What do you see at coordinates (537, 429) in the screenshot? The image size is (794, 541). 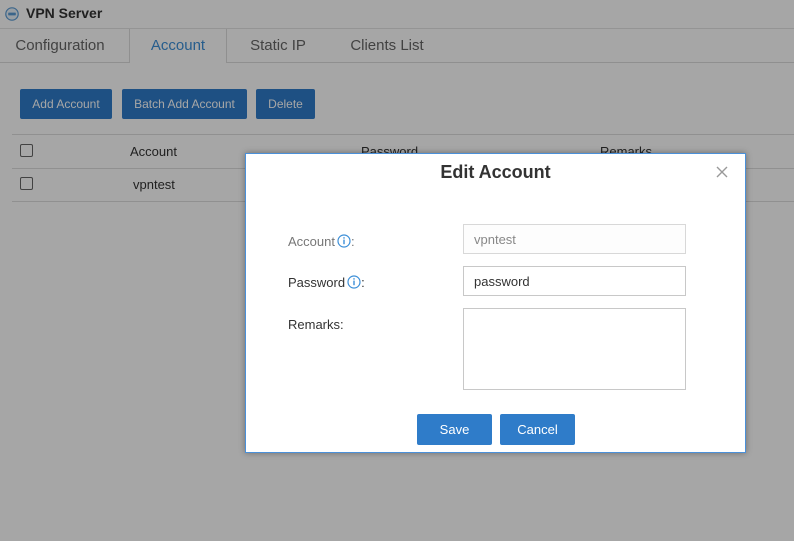 I see `cancel-button: Cancel` at bounding box center [537, 429].